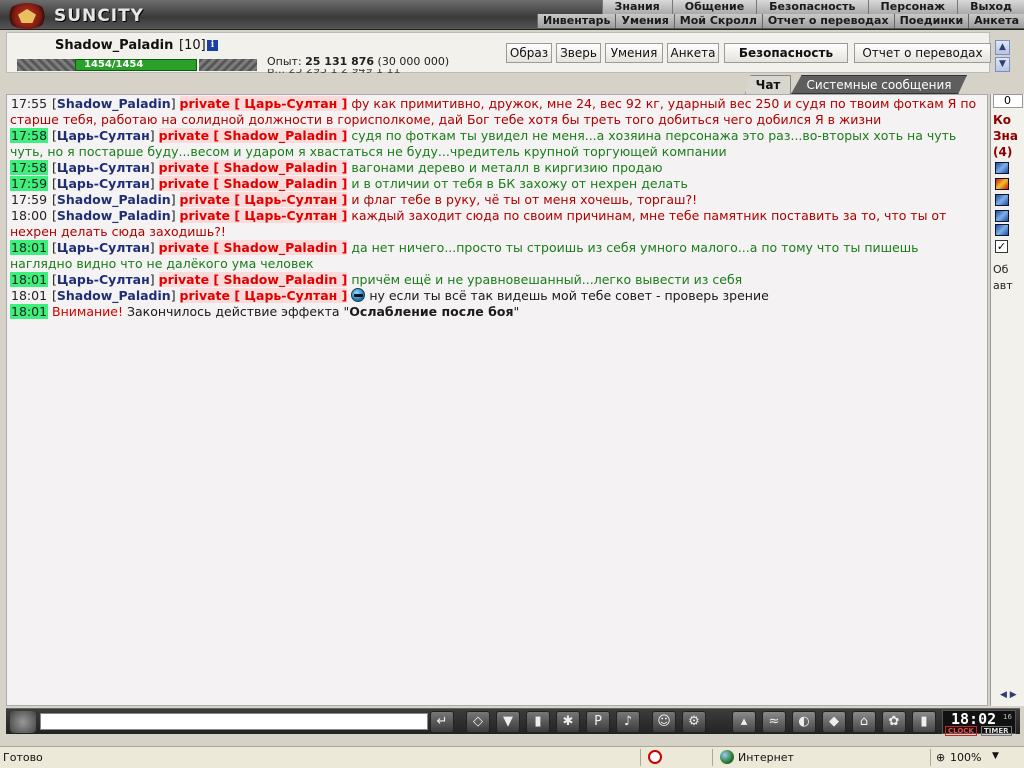 Image resolution: width=1024 pixels, height=768 pixels. Describe the element at coordinates (996, 21) in the screenshot. I see `submenu-profile: Анкета` at that location.